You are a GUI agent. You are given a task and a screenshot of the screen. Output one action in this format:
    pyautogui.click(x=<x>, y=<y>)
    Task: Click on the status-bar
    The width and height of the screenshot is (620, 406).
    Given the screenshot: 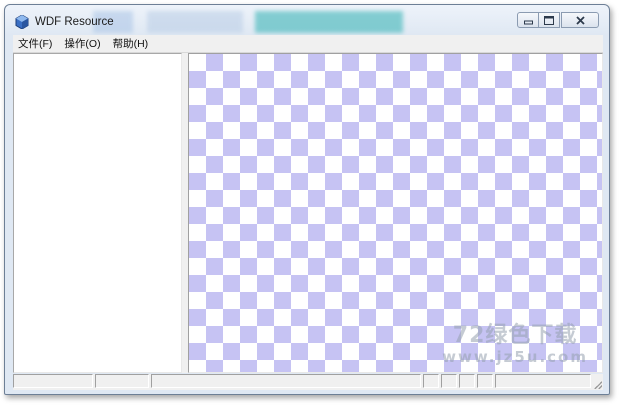 What is the action you would take?
    pyautogui.click(x=308, y=382)
    